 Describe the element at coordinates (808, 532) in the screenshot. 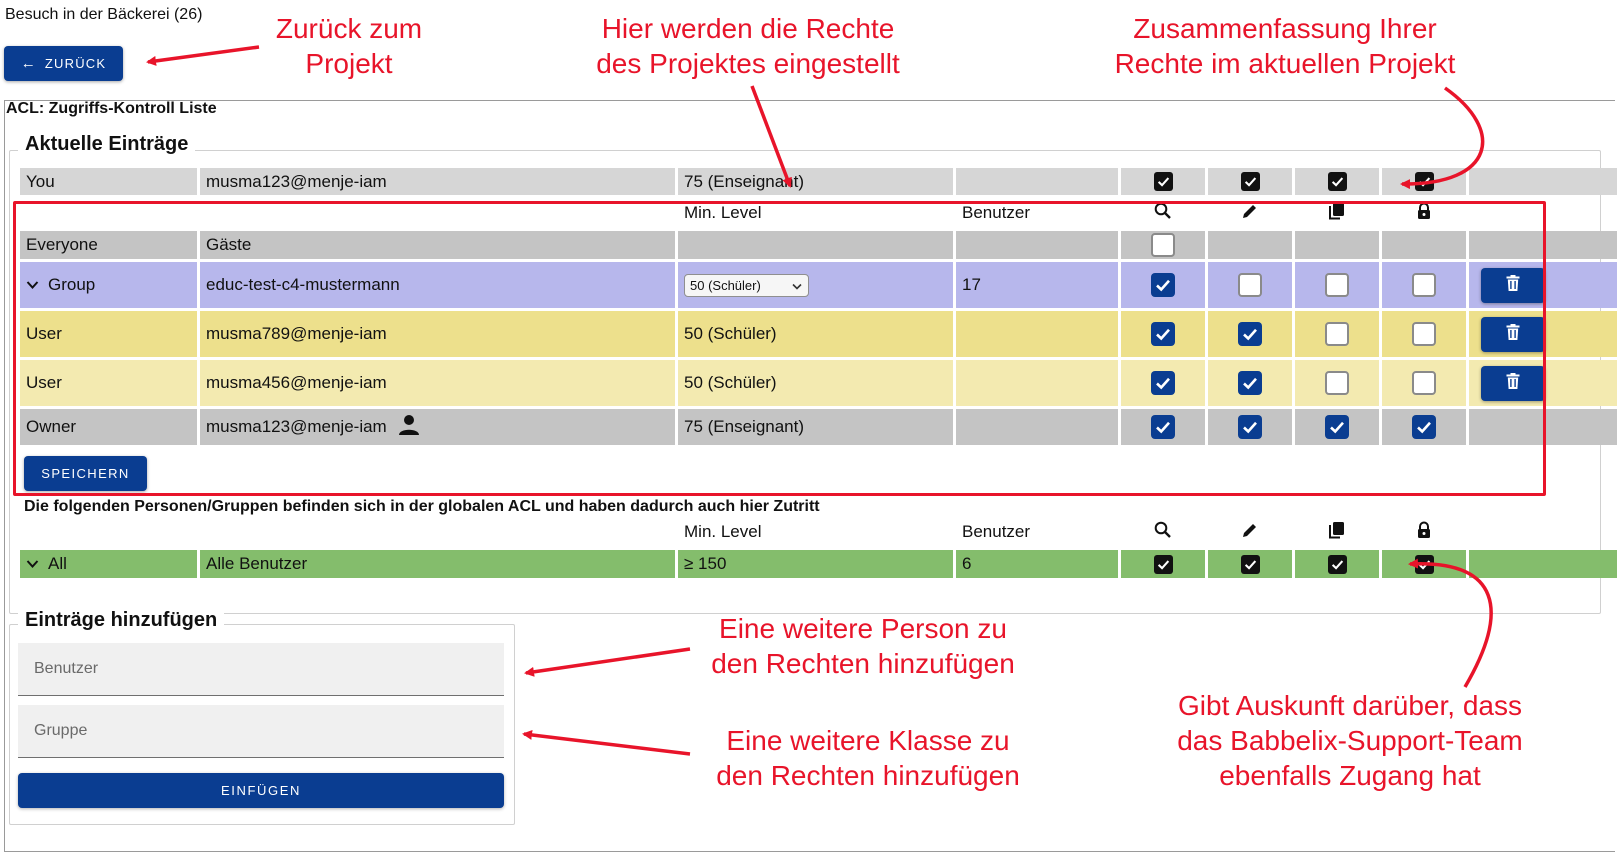

I see `global-header-row: Min. Level Benutzer` at that location.